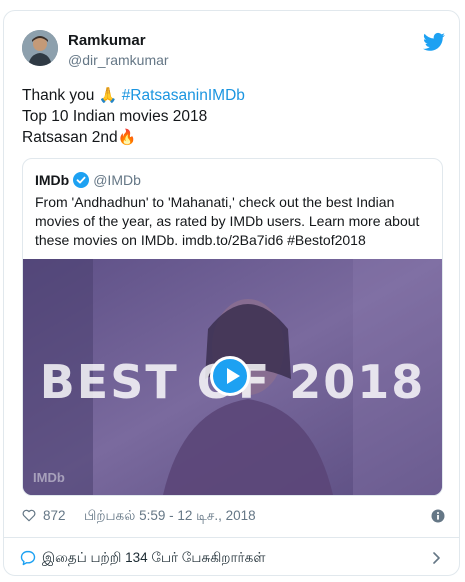 The image size is (465, 582). Describe the element at coordinates (108, 95) in the screenshot. I see `pray-emoji-icon: 🙏` at that location.